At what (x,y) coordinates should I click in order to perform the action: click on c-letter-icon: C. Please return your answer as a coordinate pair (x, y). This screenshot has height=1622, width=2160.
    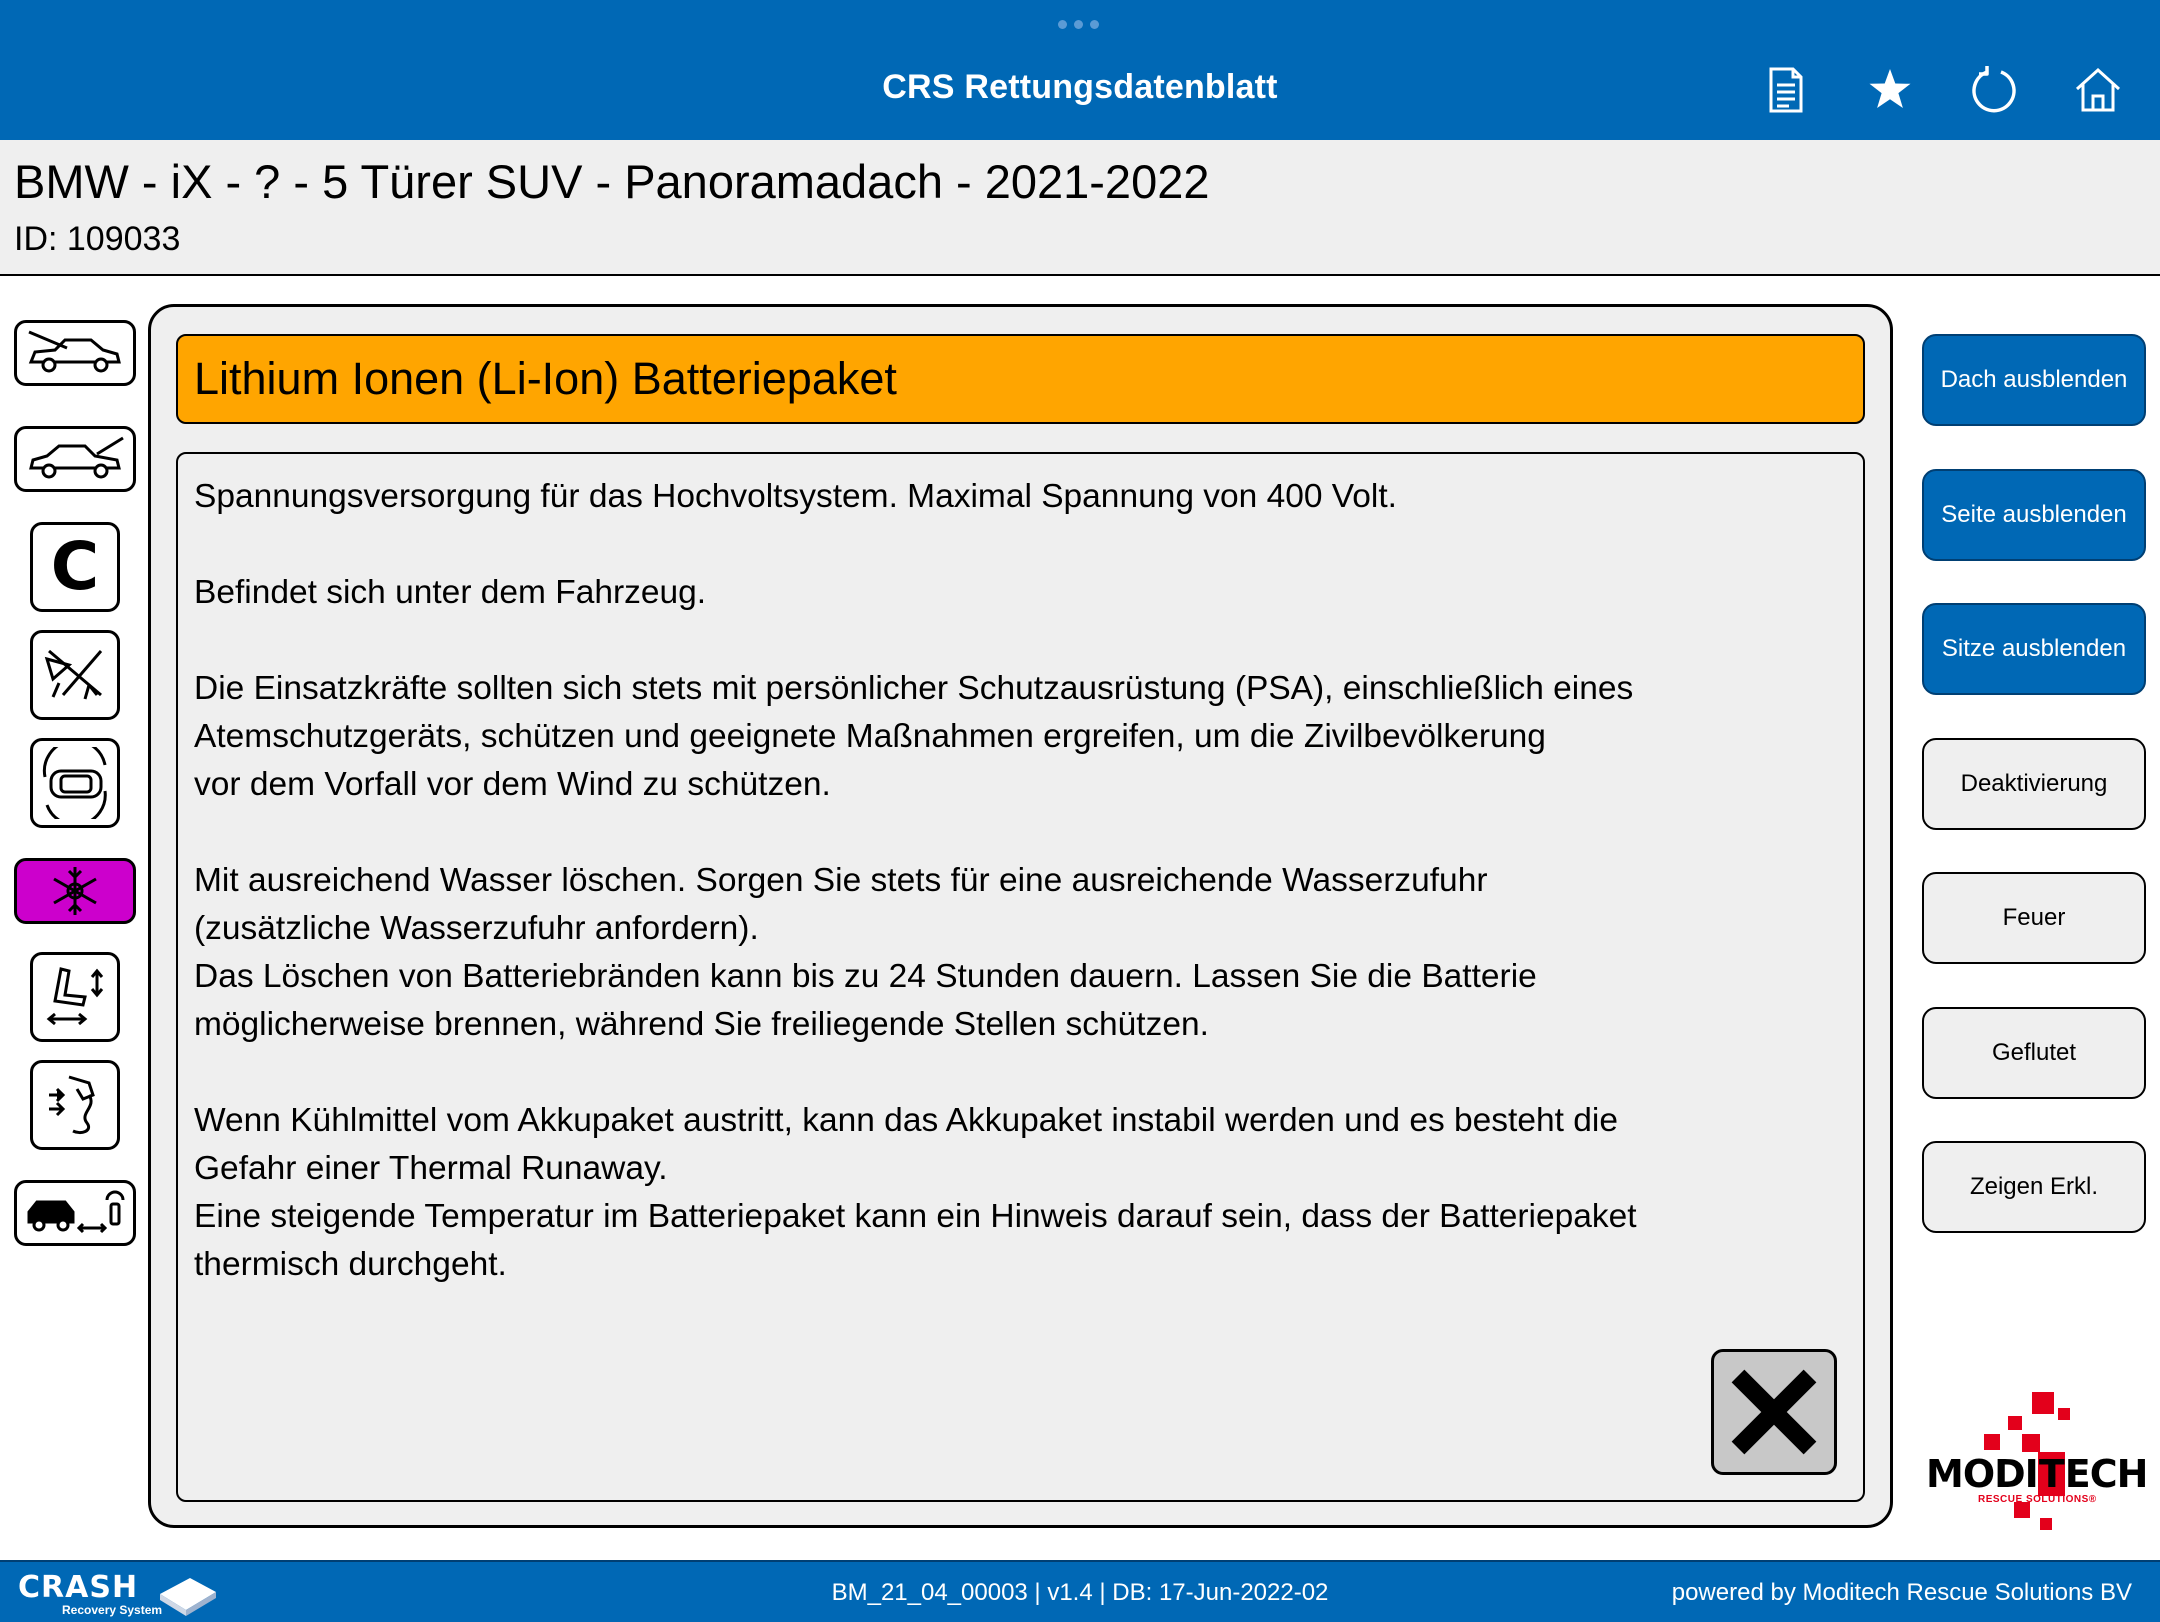
    Looking at the image, I should click on (75, 567).